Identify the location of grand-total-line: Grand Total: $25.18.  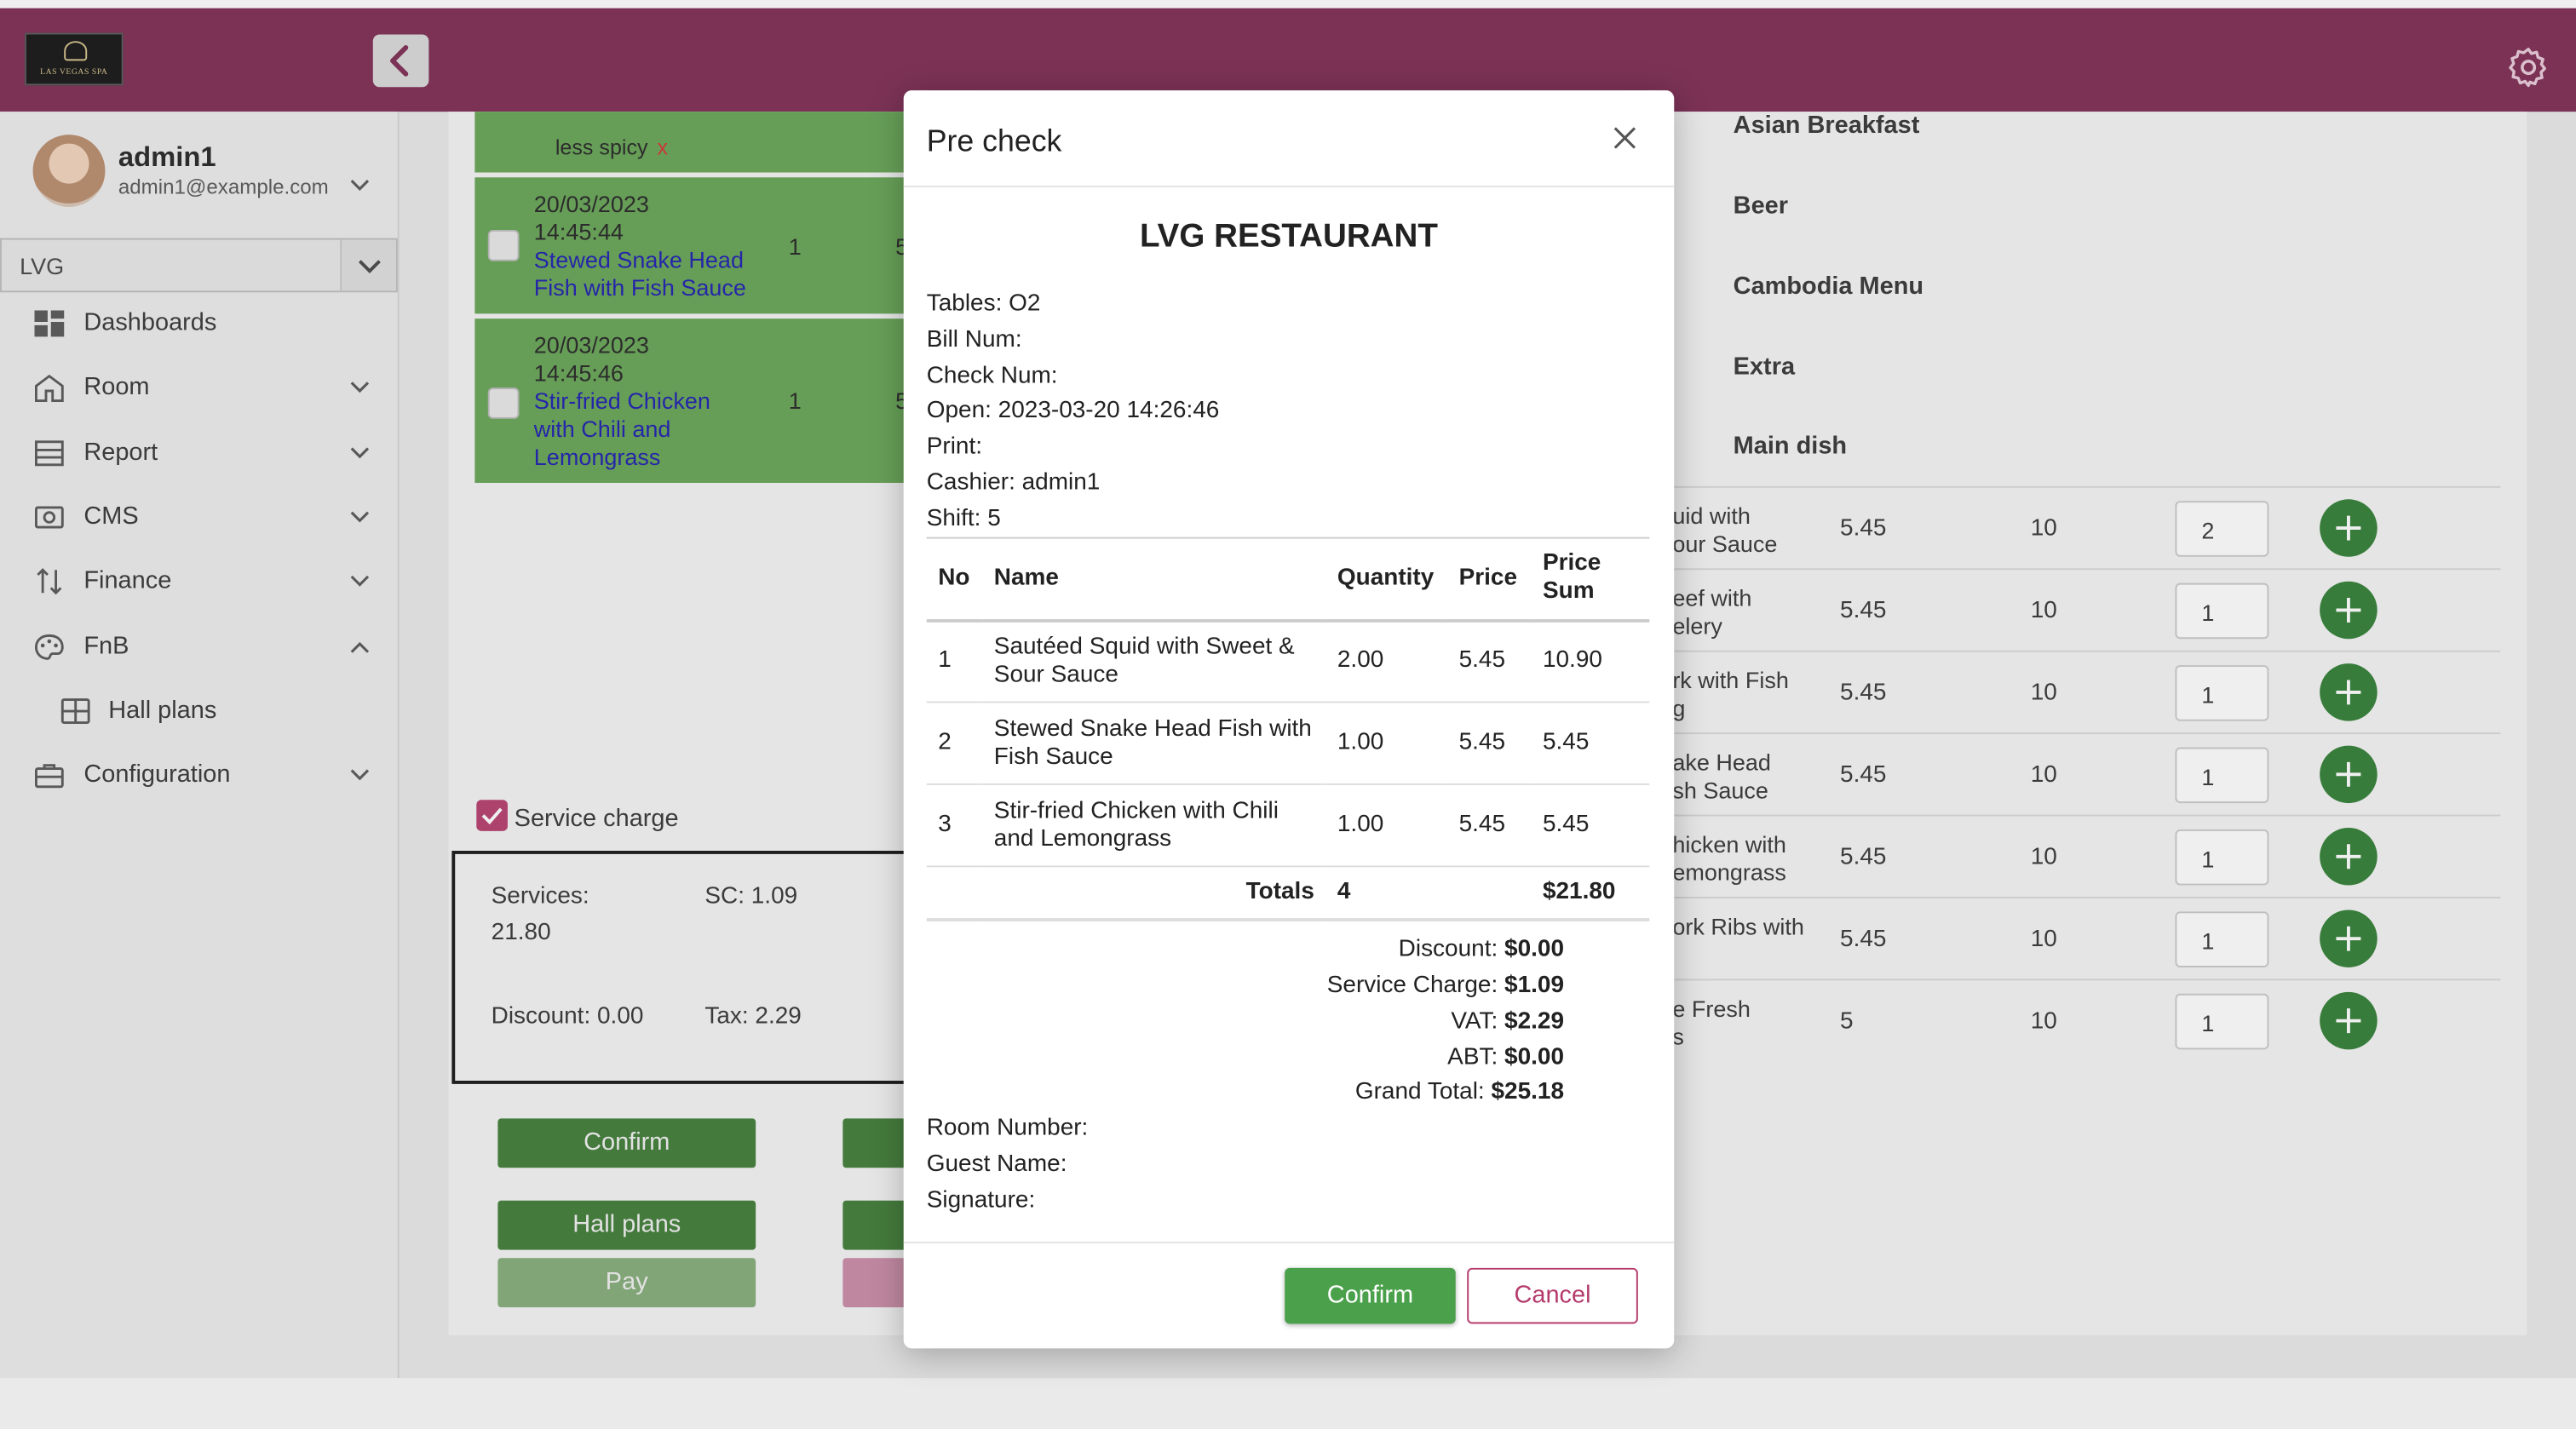
(1460, 1092).